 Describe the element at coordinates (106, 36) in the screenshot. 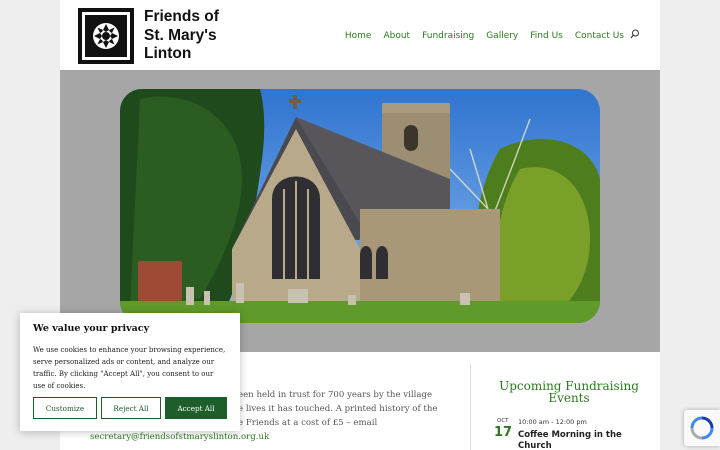

I see `site-logo` at that location.